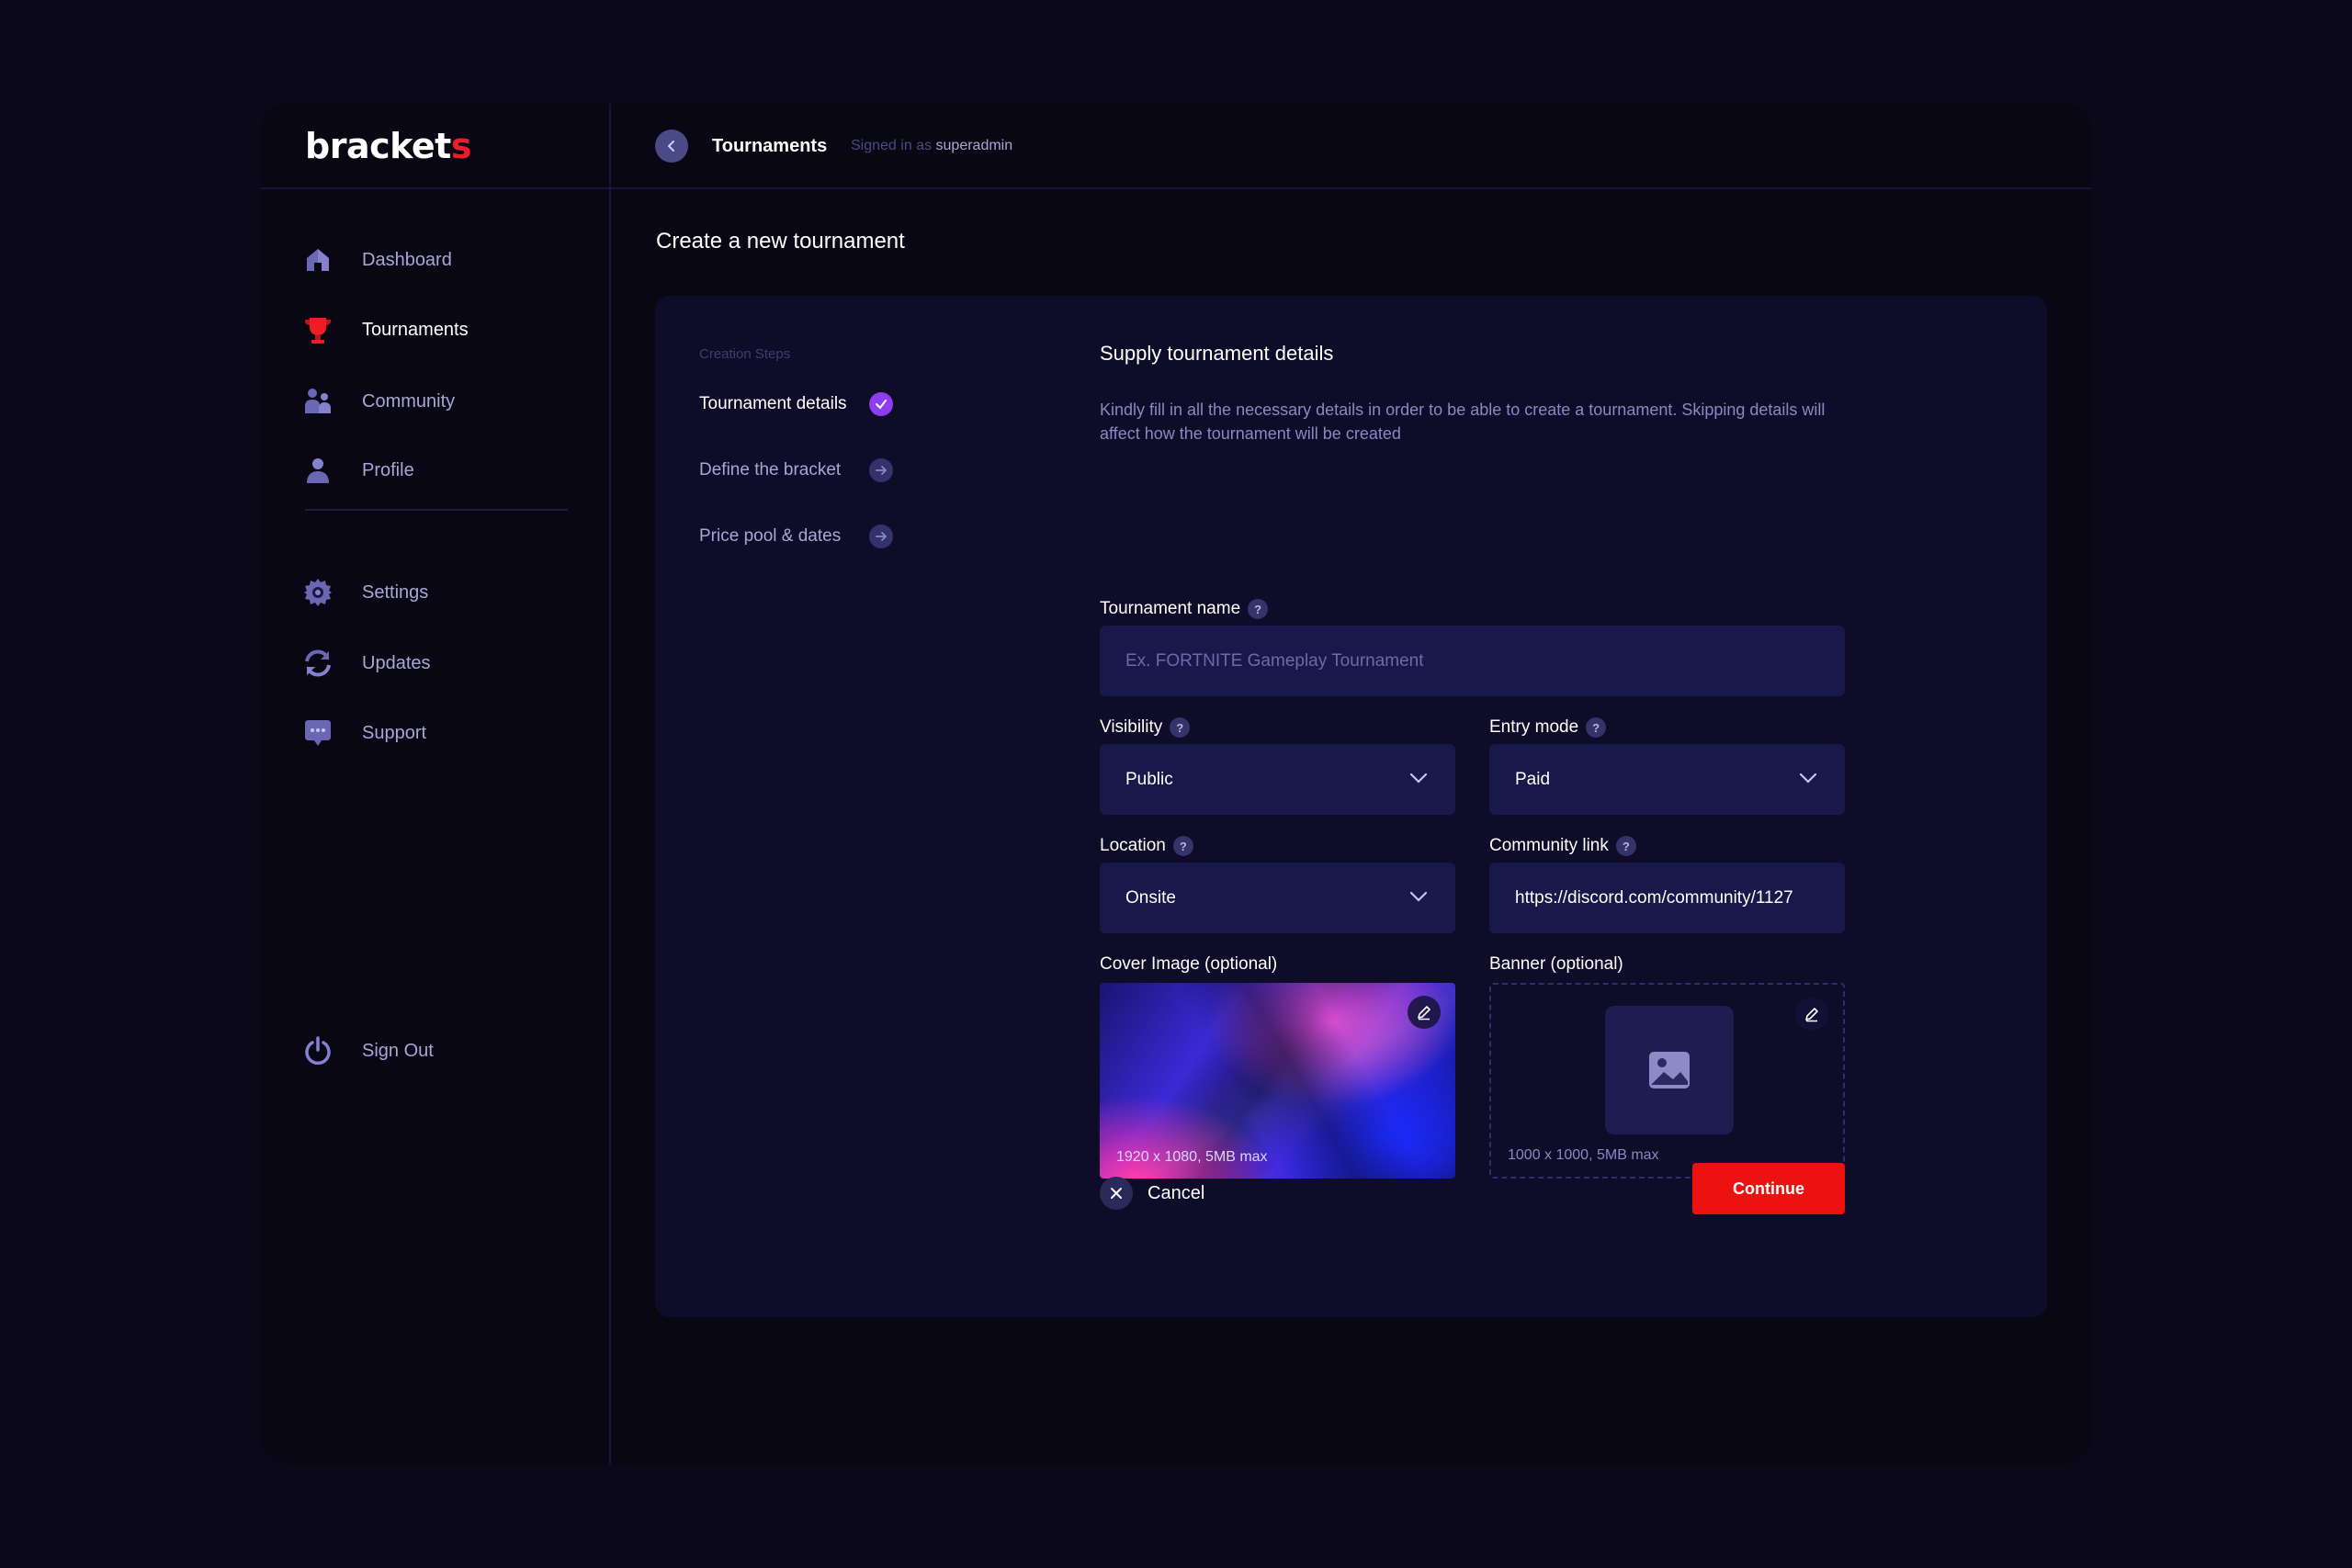 Image resolution: width=2352 pixels, height=1568 pixels. I want to click on form-title: Supply tournament details, so click(1217, 354).